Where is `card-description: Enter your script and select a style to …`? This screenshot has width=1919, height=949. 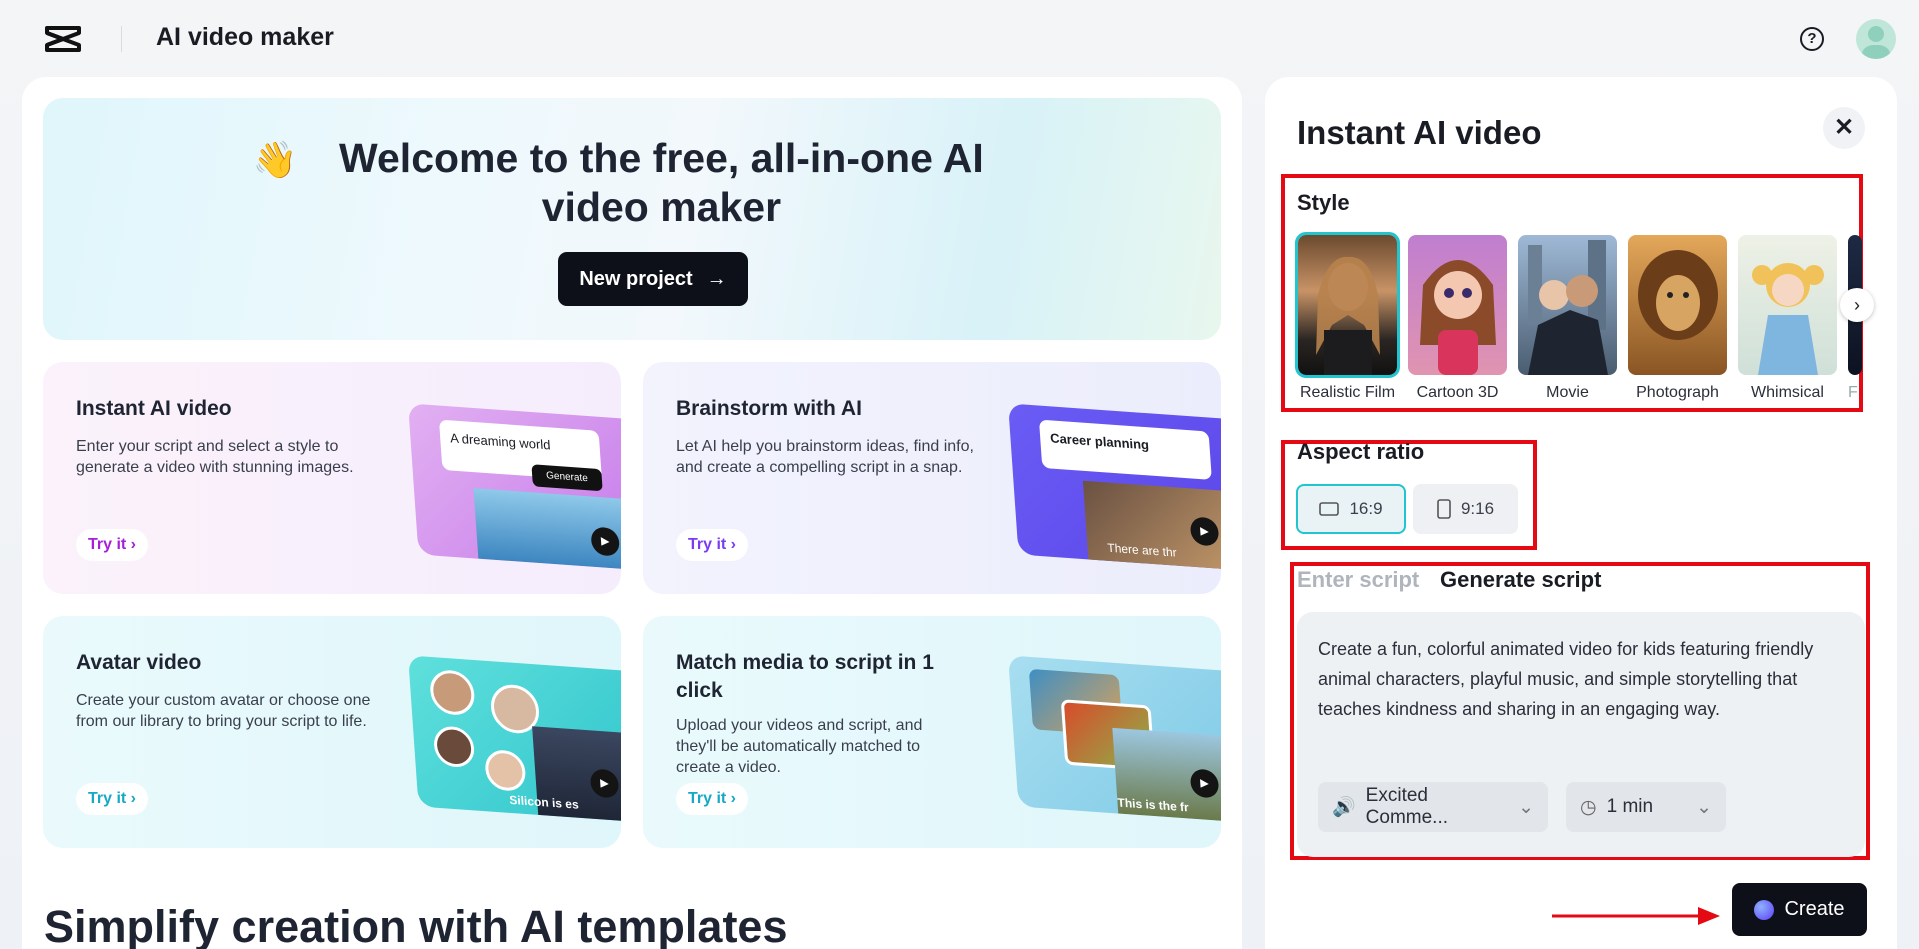 card-description: Enter your script and select a style to … is located at coordinates (215, 457).